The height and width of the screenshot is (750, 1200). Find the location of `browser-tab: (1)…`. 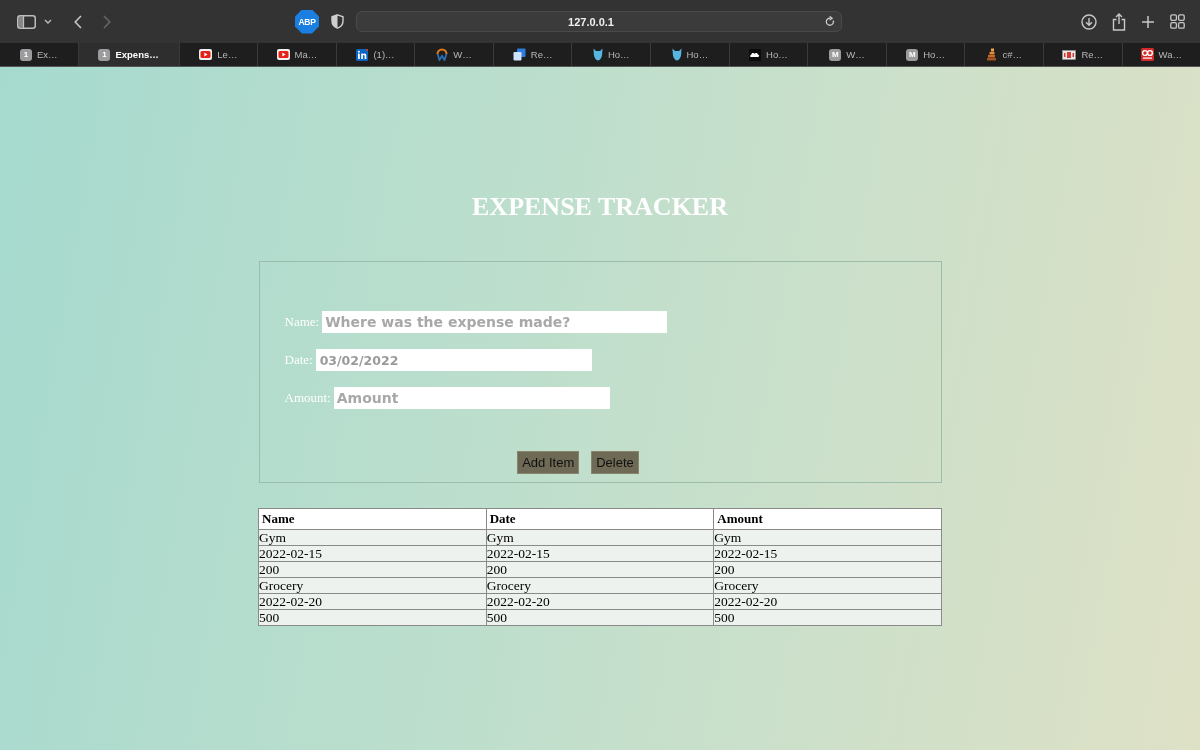

browser-tab: (1)… is located at coordinates (375, 54).